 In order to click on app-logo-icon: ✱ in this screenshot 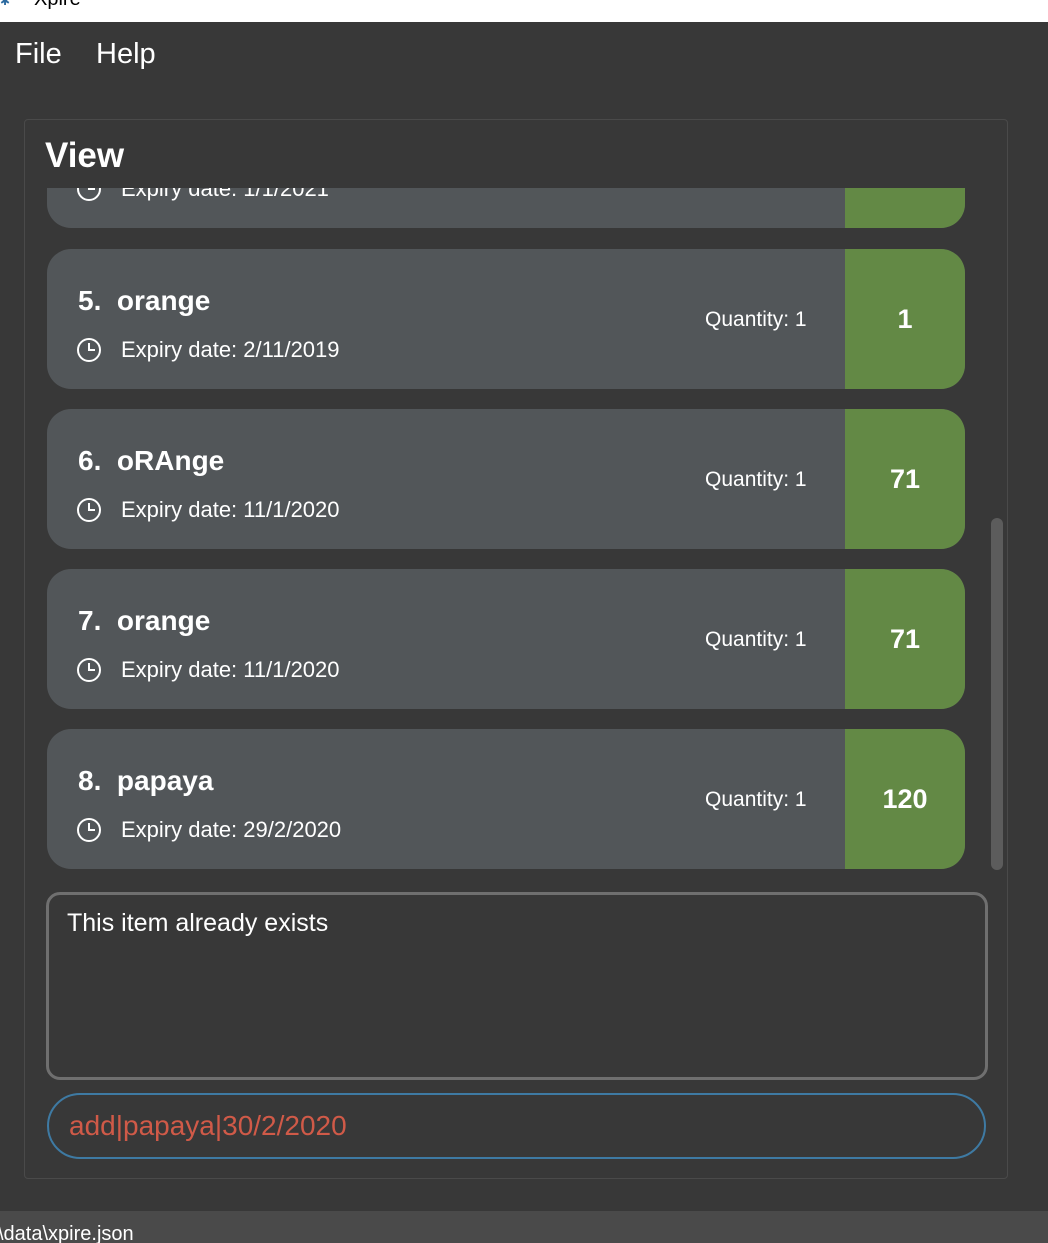, I will do `click(5, 4)`.